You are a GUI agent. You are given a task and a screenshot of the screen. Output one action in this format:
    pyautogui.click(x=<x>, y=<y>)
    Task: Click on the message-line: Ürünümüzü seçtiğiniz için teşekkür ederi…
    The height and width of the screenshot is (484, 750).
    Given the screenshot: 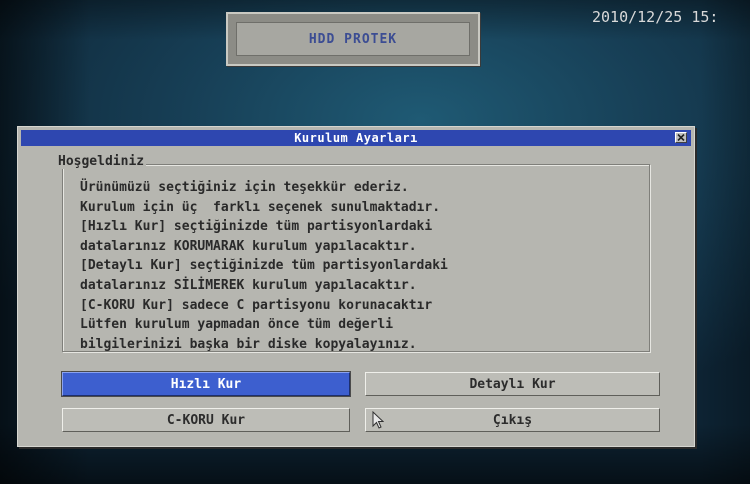 What is the action you would take?
    pyautogui.click(x=244, y=187)
    